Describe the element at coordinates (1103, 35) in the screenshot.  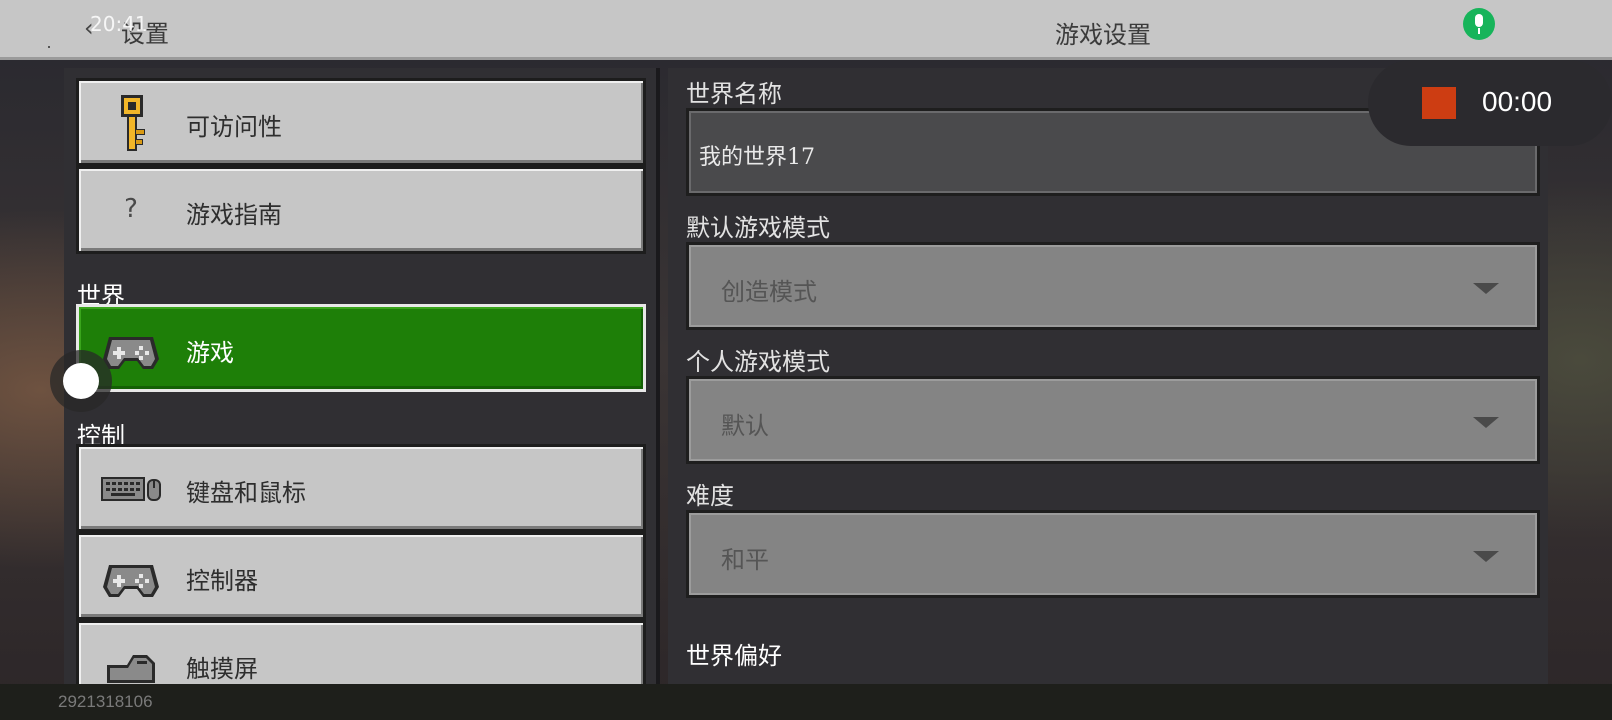
I see `page-title: 游戏设置` at that location.